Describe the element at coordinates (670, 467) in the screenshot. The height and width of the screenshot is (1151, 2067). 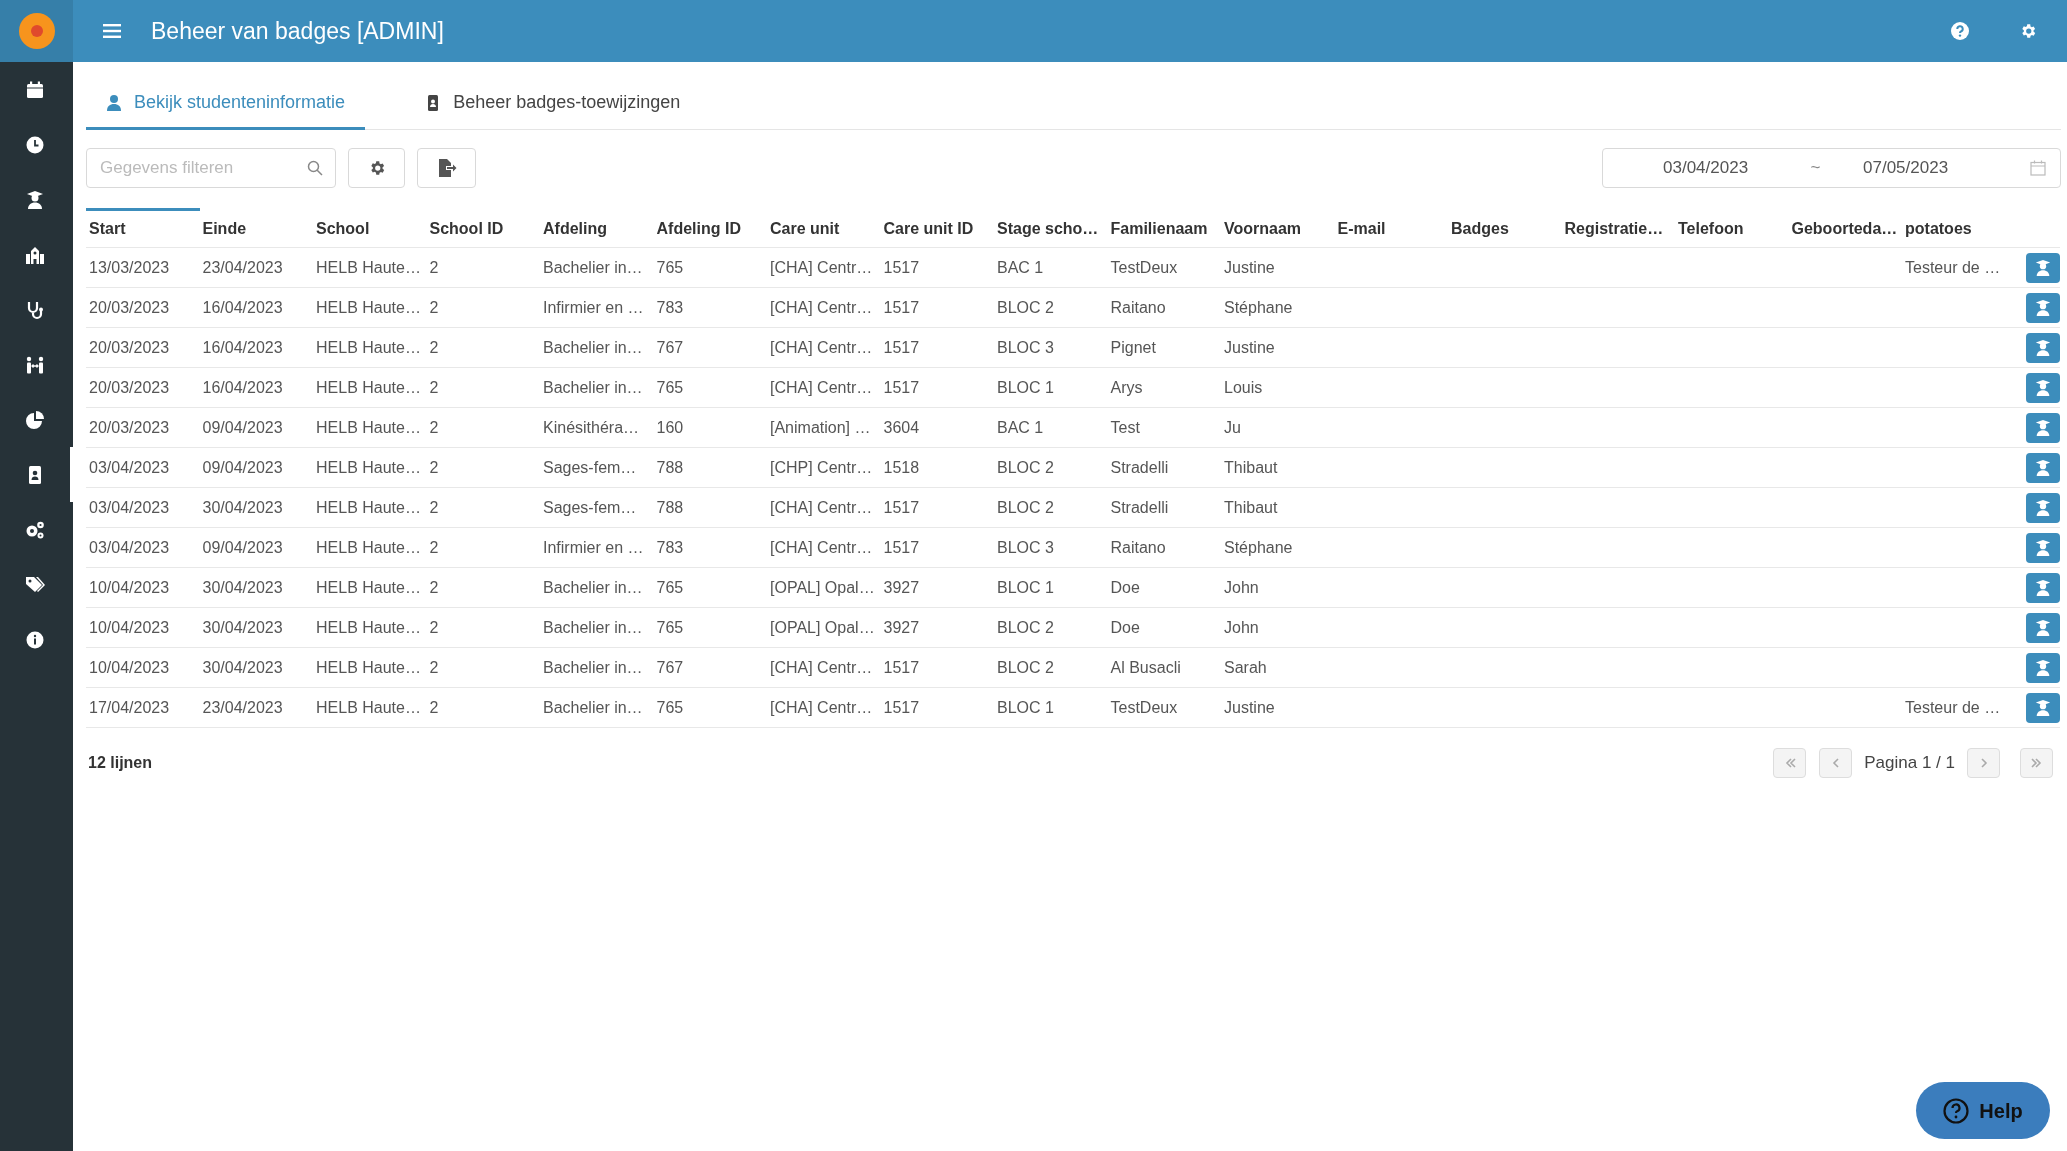
I see `table-cell-text: 788` at that location.